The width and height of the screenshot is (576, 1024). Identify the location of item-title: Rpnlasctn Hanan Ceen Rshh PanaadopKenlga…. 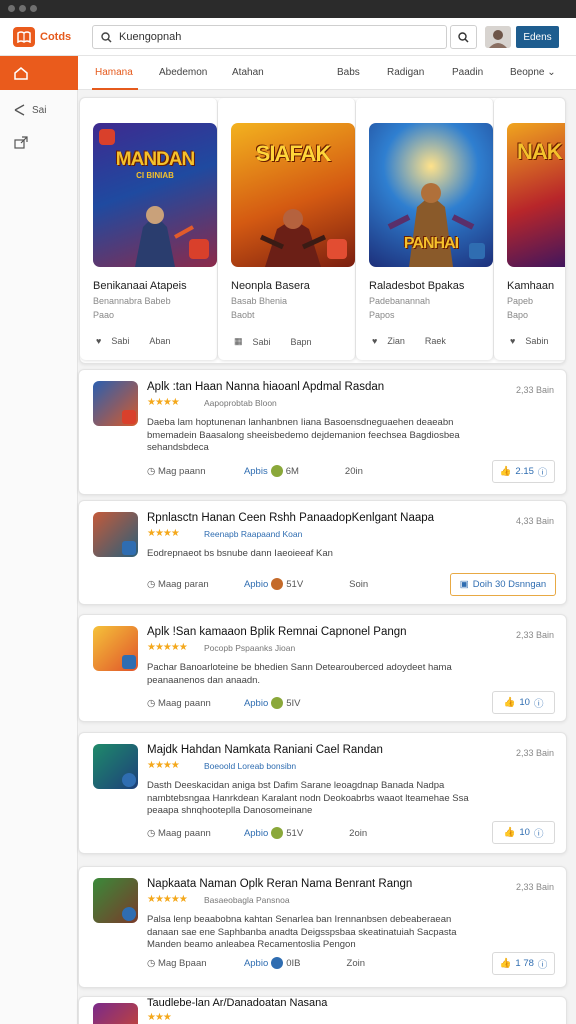
(290, 518).